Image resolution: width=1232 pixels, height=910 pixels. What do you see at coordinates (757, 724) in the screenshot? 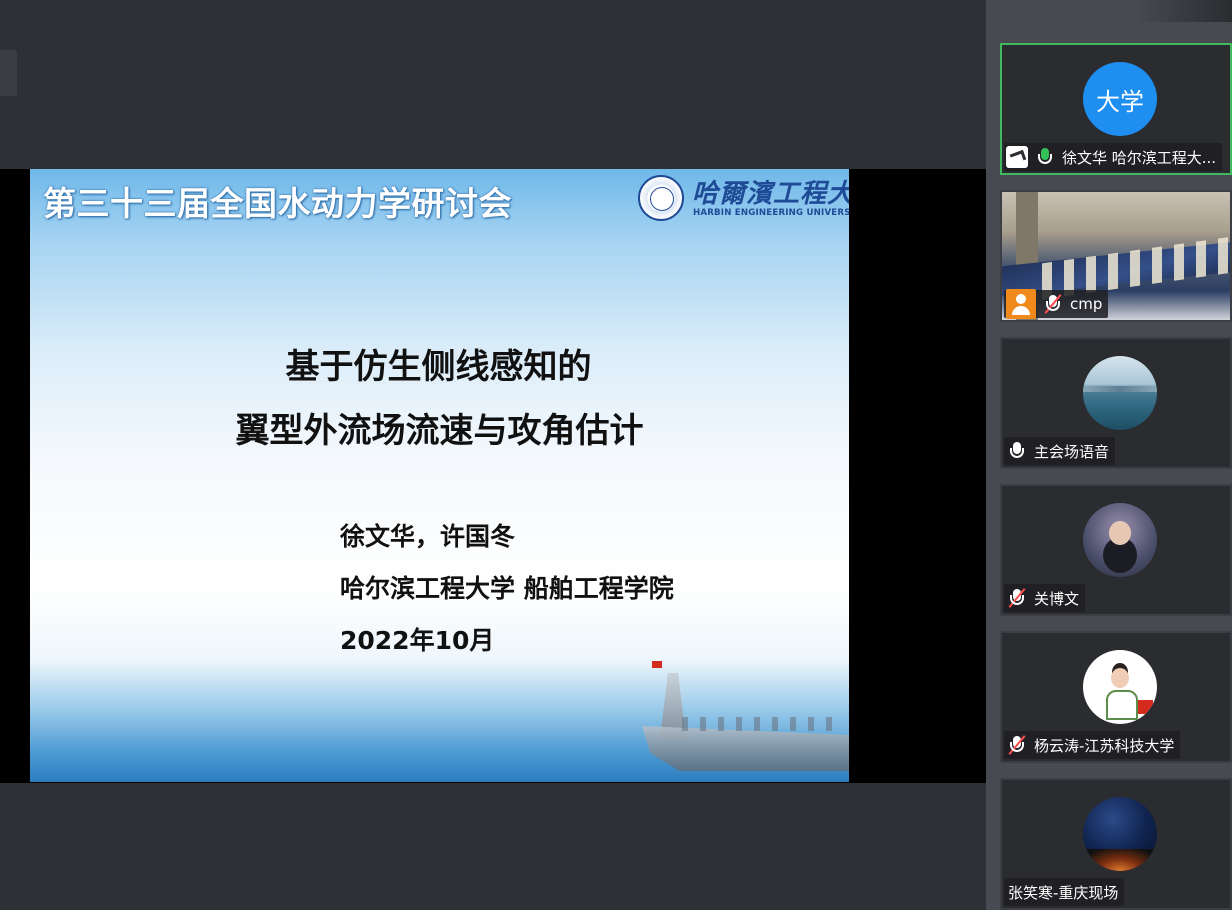
I see `deck-aircraft` at bounding box center [757, 724].